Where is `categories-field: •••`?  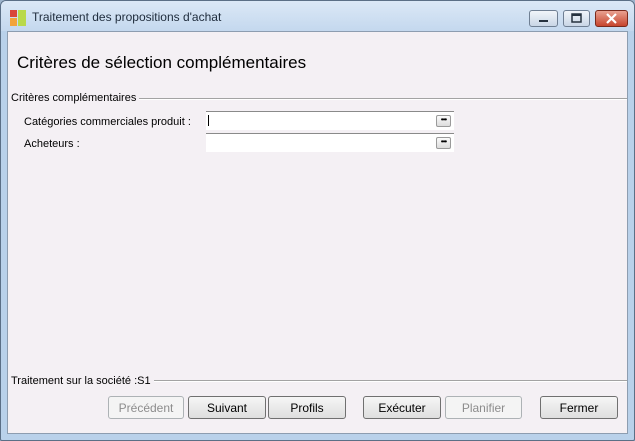
categories-field: ••• is located at coordinates (330, 120).